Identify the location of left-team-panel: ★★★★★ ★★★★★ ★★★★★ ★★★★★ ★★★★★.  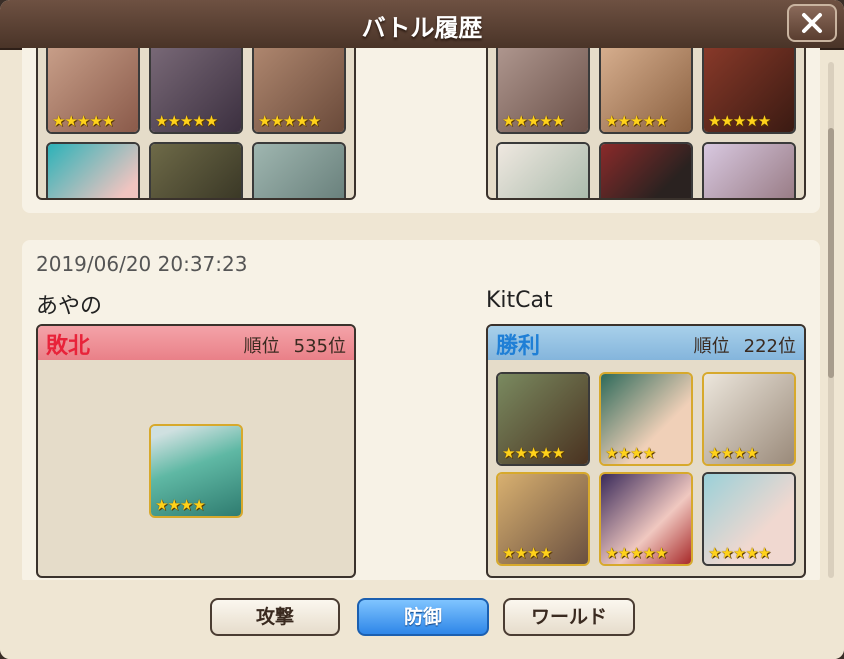
(196, 124).